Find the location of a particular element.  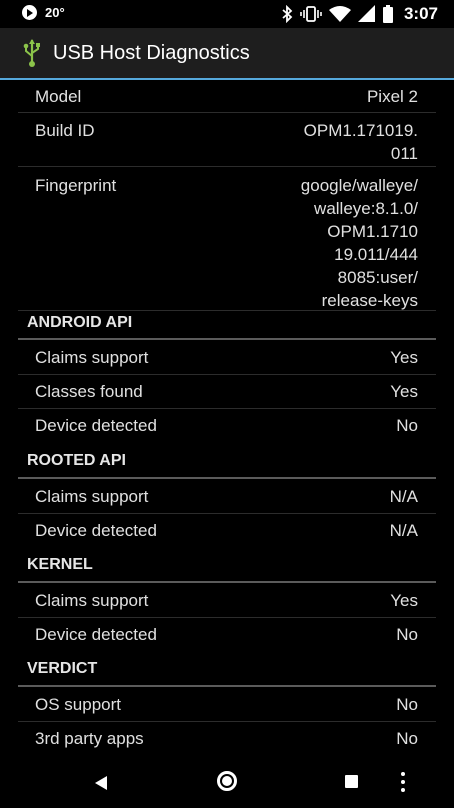

row-value-line: release-keys is located at coordinates (369, 300).